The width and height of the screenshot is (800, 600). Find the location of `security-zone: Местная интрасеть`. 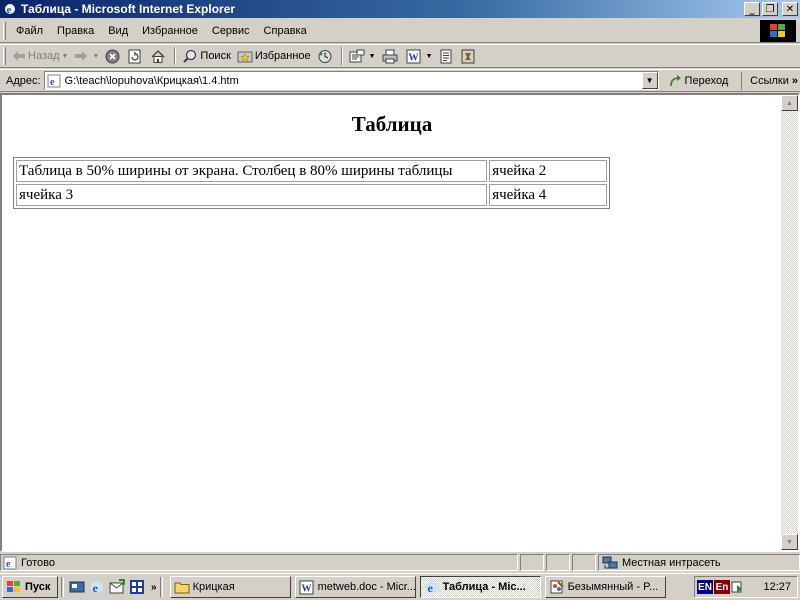

security-zone: Местная интрасеть is located at coordinates (699, 562).